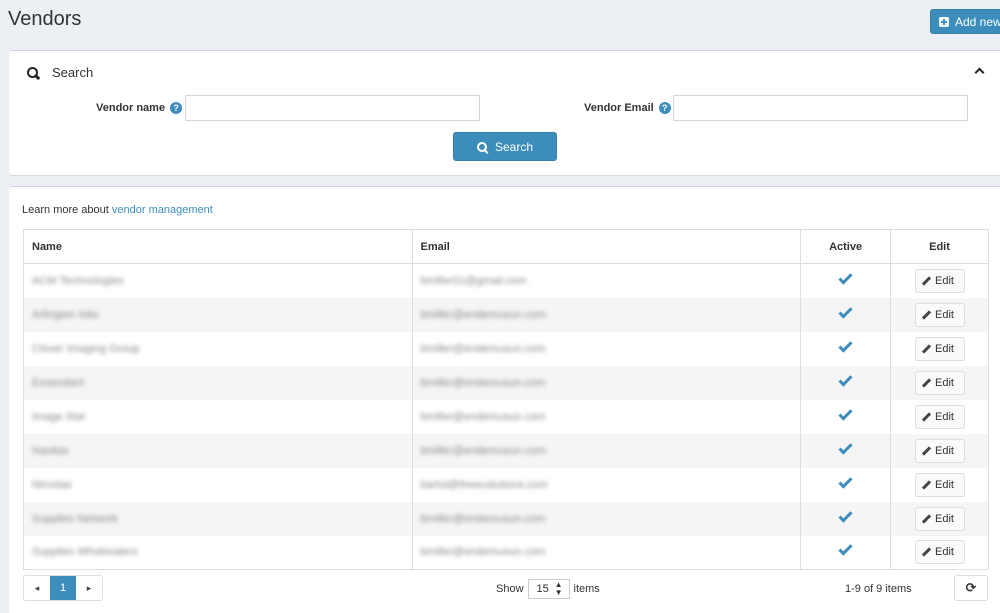 This screenshot has width=1000, height=613. I want to click on vendor-name: Image Star, so click(59, 416).